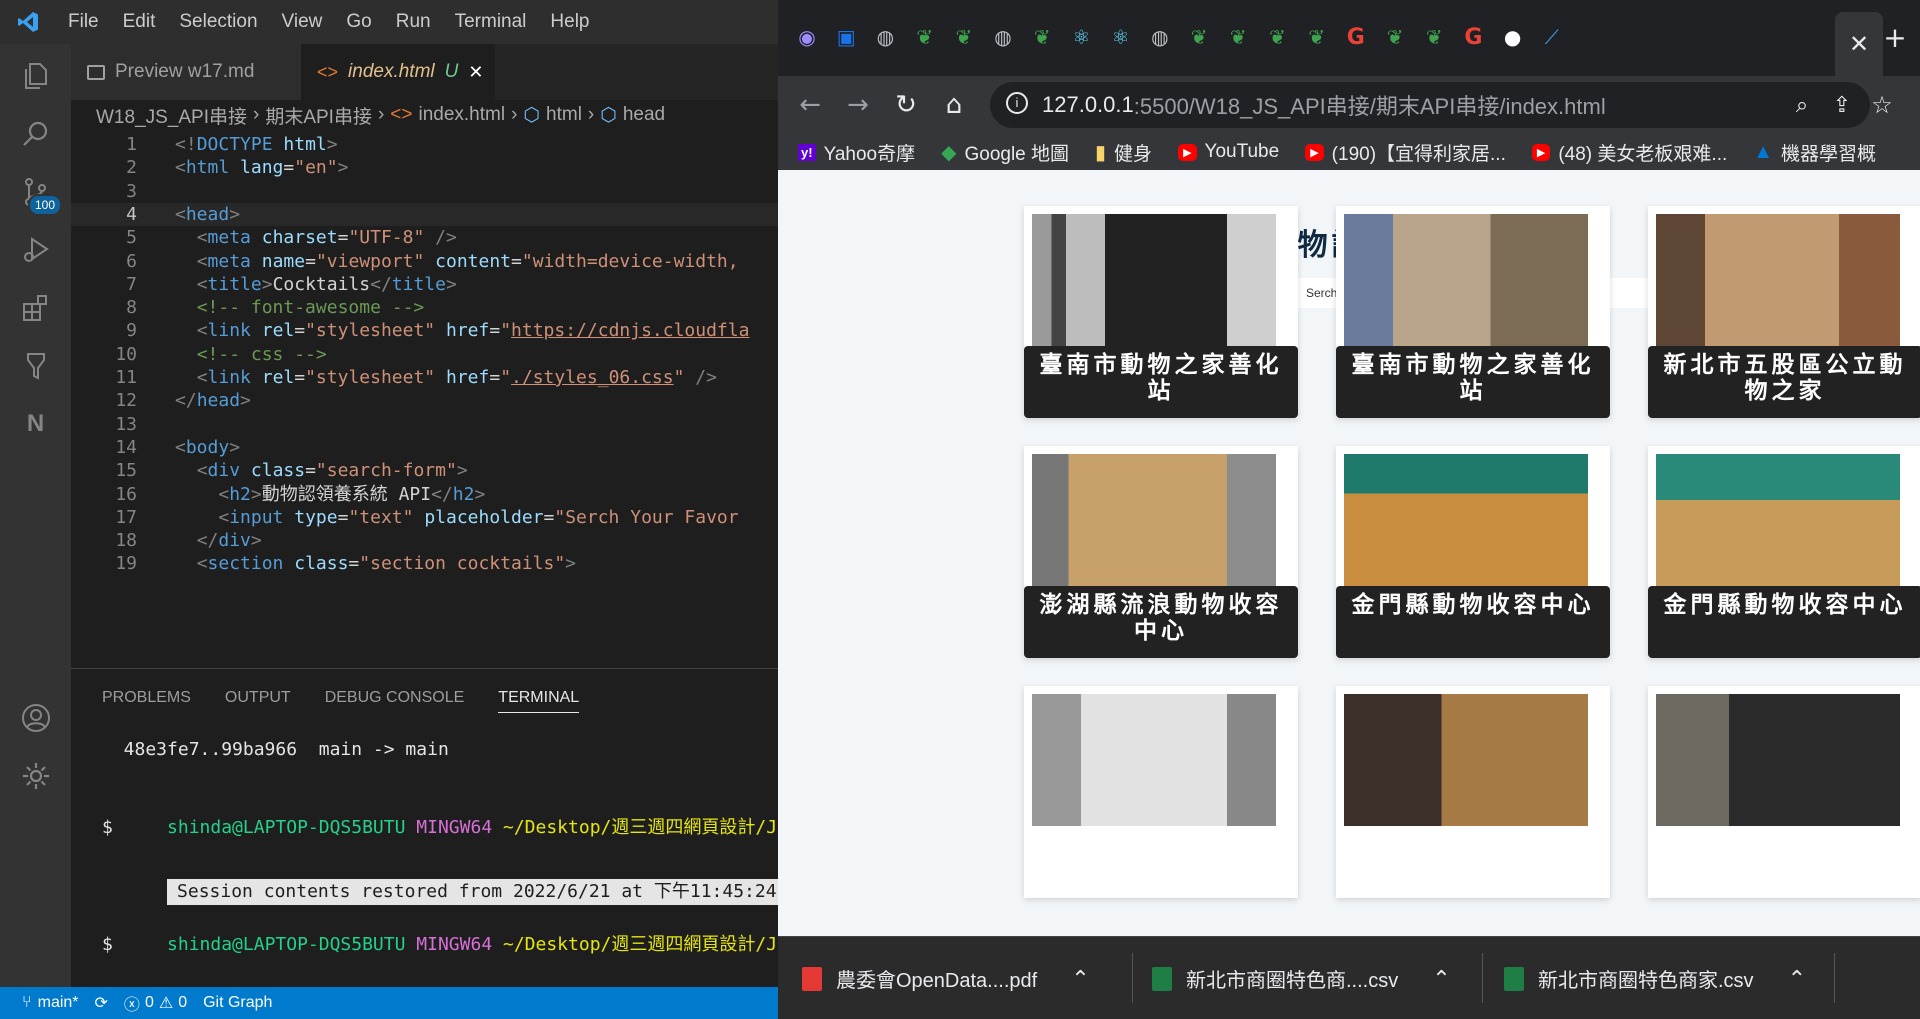 The image size is (1920, 1019). Describe the element at coordinates (83, 22) in the screenshot. I see `menu-item-file: File` at that location.